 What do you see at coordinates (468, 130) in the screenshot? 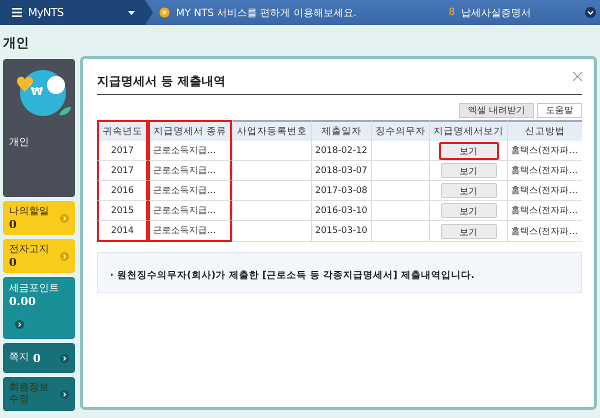
I see `column-header: 지급명세서보기` at bounding box center [468, 130].